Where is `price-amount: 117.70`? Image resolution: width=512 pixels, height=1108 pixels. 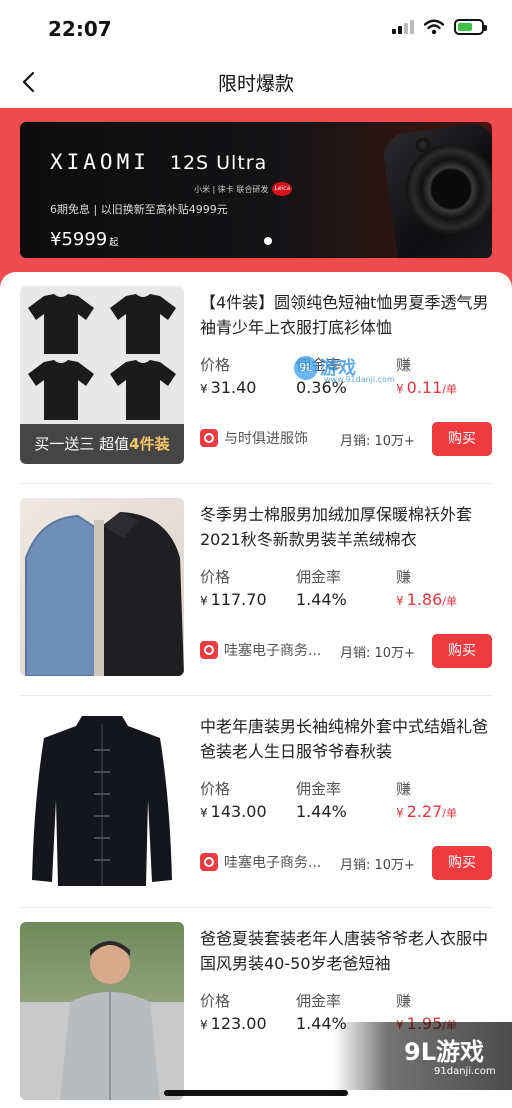
price-amount: 117.70 is located at coordinates (238, 599).